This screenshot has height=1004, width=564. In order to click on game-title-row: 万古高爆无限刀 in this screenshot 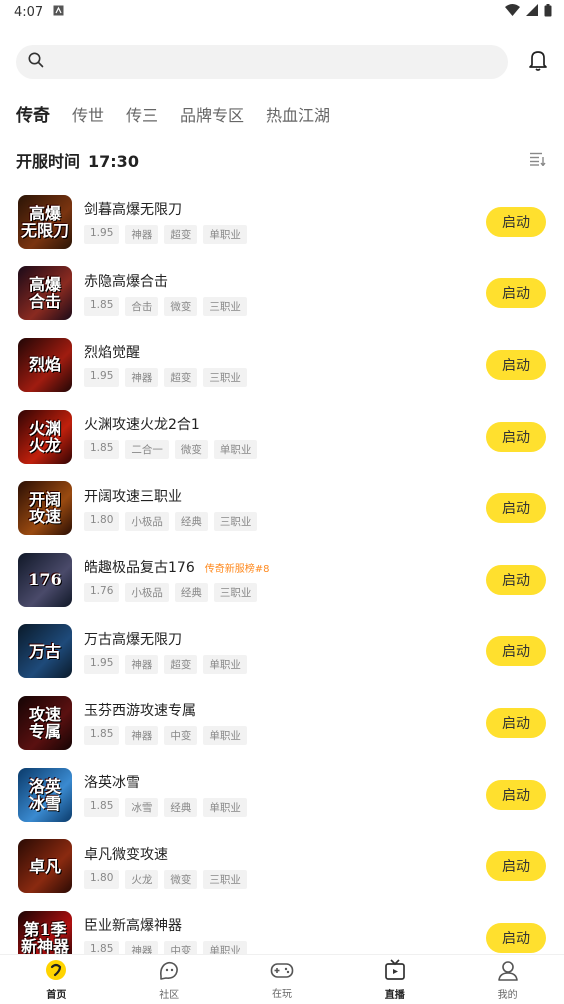, I will do `click(285, 639)`.